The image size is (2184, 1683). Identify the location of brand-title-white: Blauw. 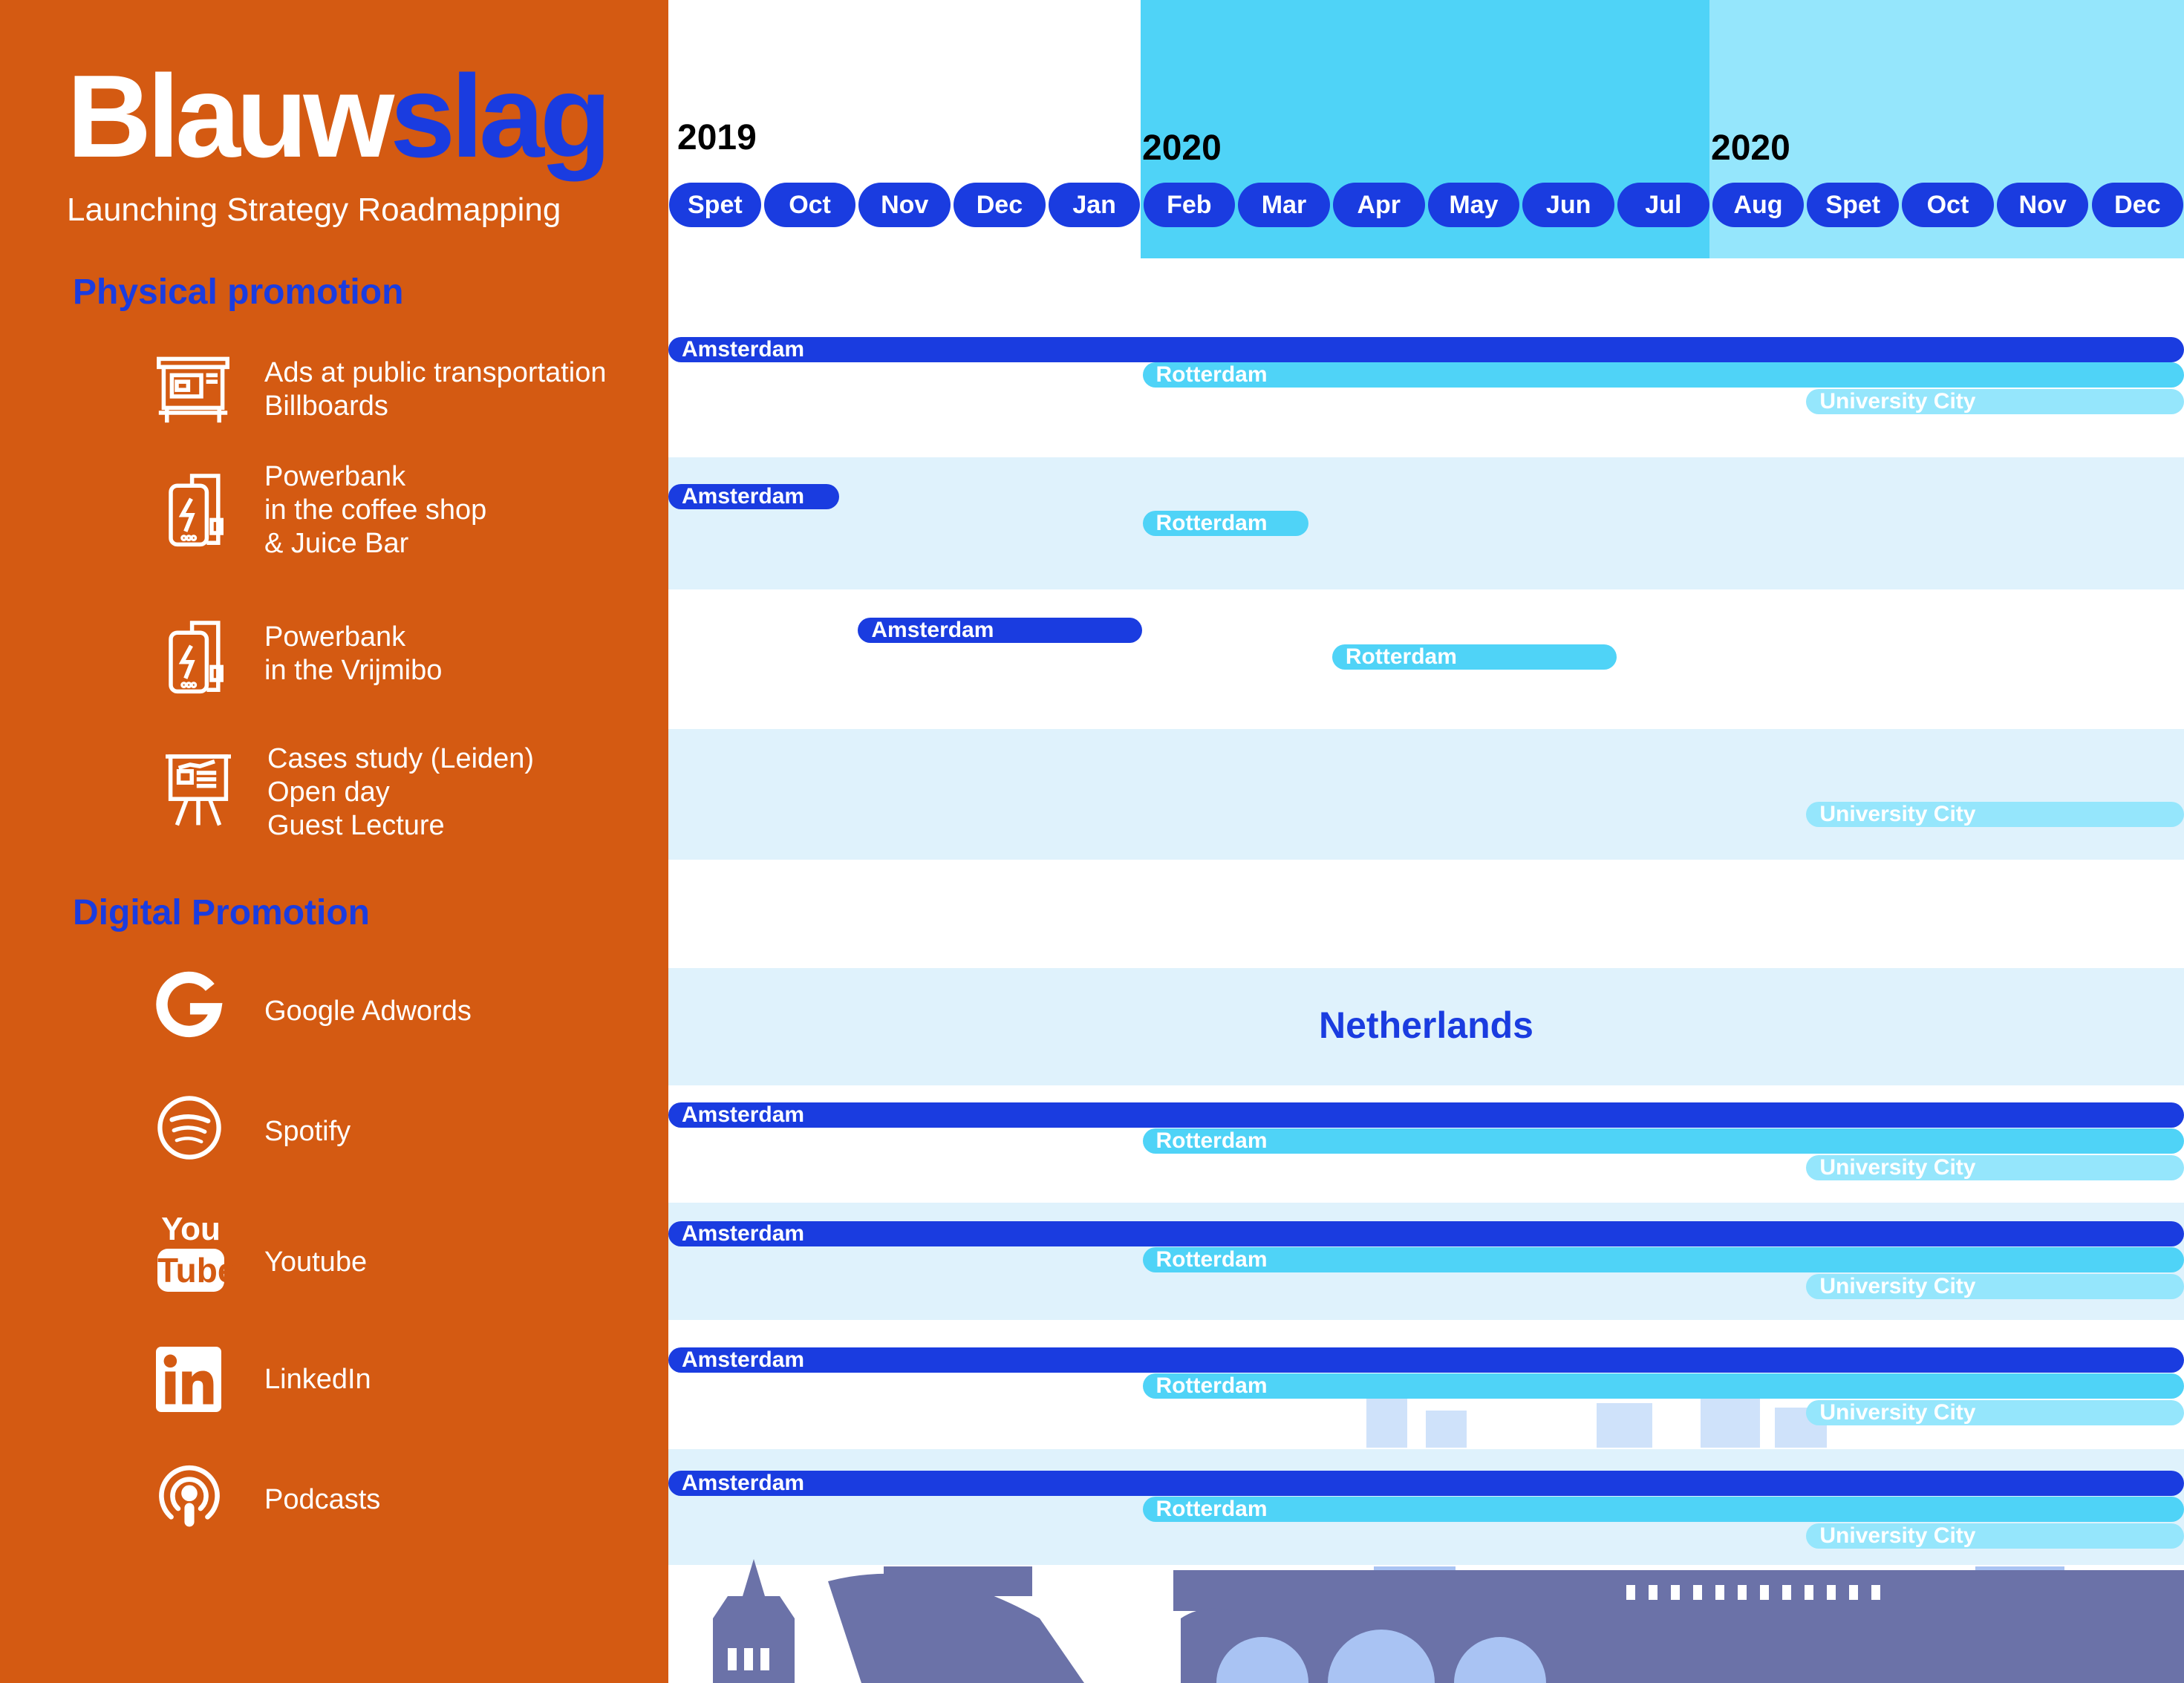
(230, 117).